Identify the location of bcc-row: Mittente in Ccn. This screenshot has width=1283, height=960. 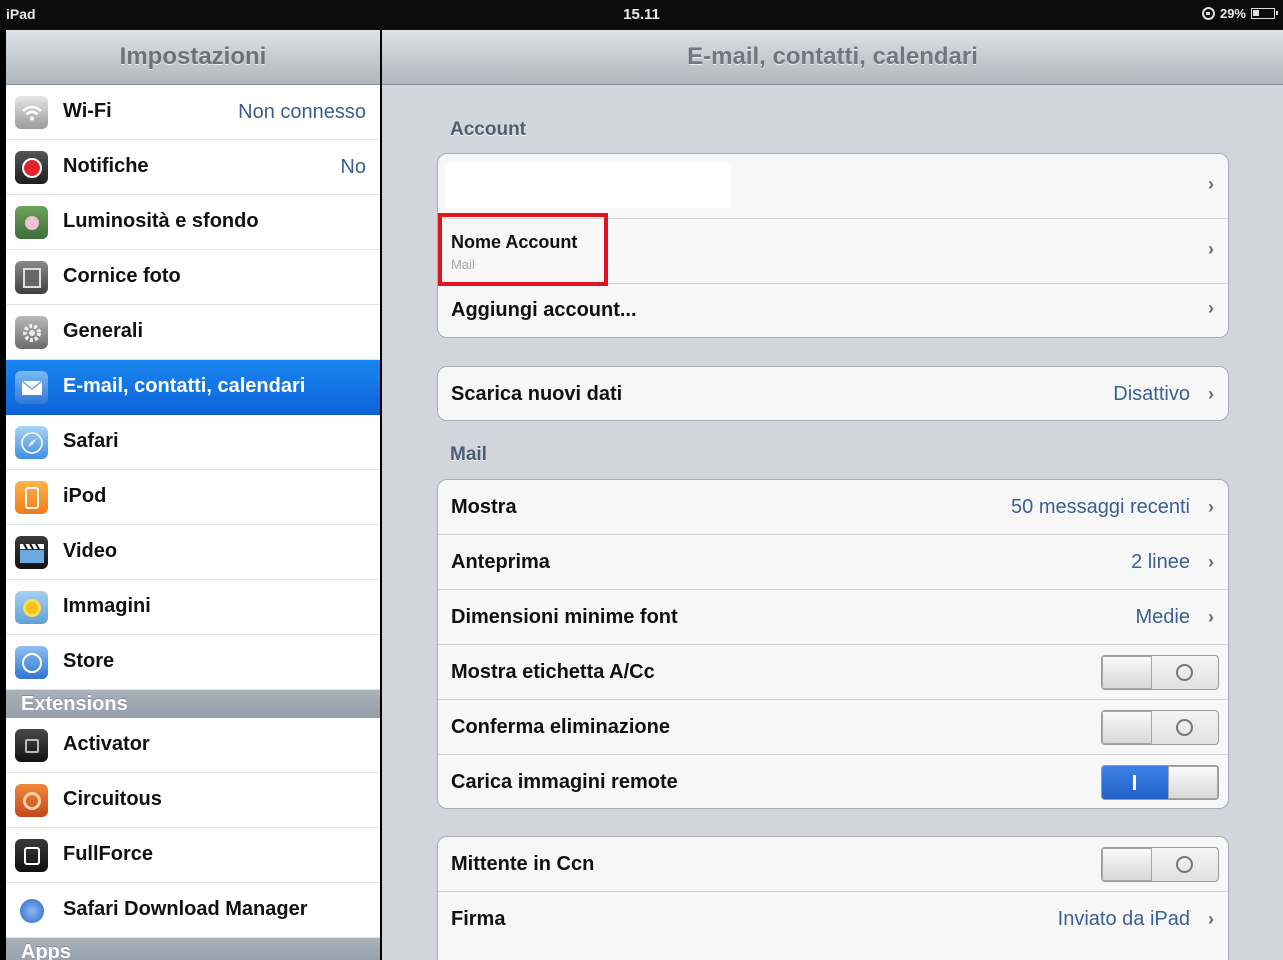
(833, 864).